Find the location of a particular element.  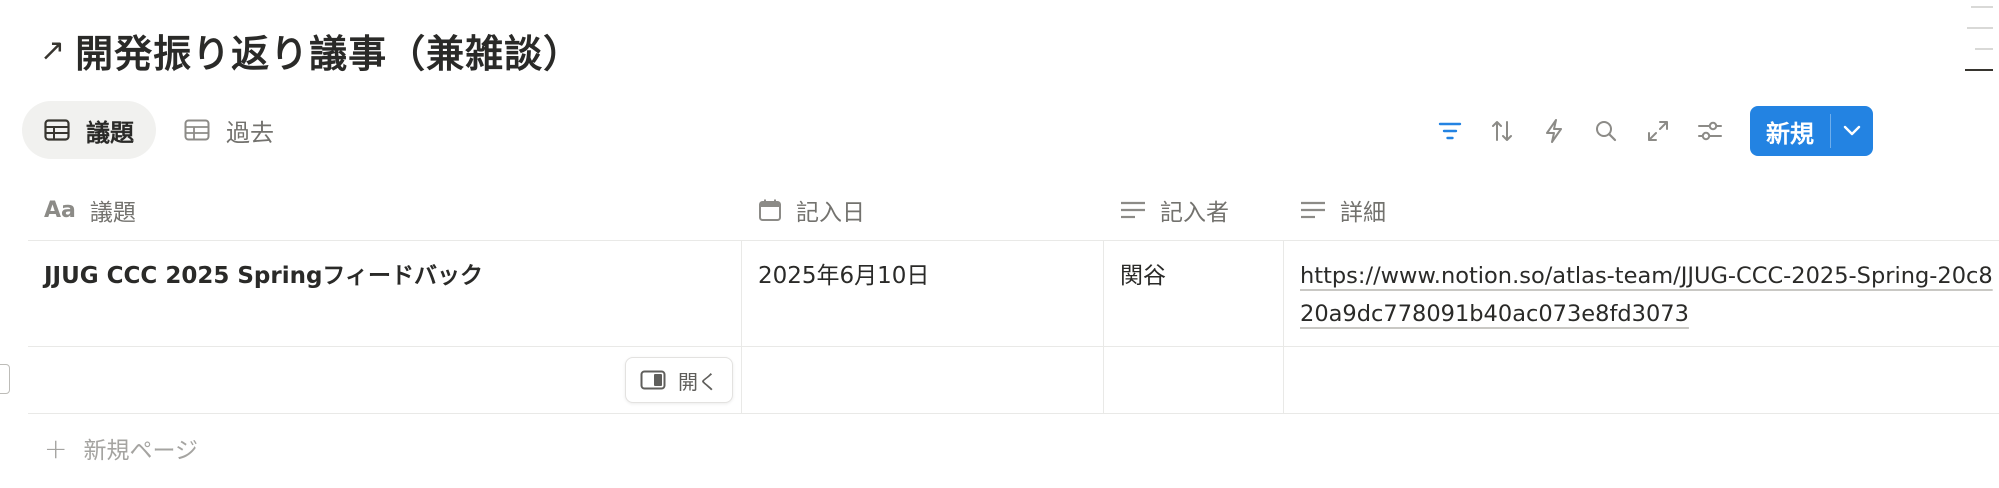

expand-icon is located at coordinates (1658, 131).